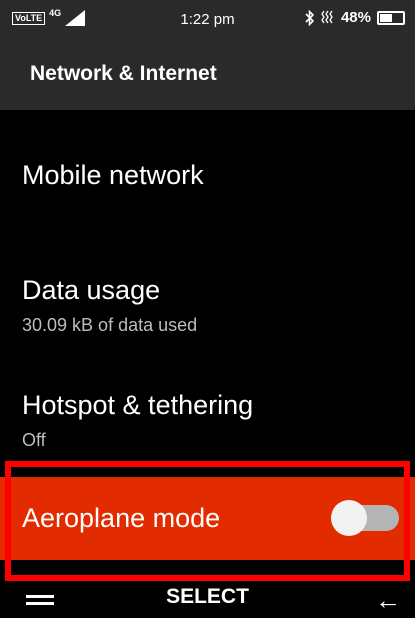 The image size is (415, 618). Describe the element at coordinates (34, 440) in the screenshot. I see `hotspot-status: Off` at that location.